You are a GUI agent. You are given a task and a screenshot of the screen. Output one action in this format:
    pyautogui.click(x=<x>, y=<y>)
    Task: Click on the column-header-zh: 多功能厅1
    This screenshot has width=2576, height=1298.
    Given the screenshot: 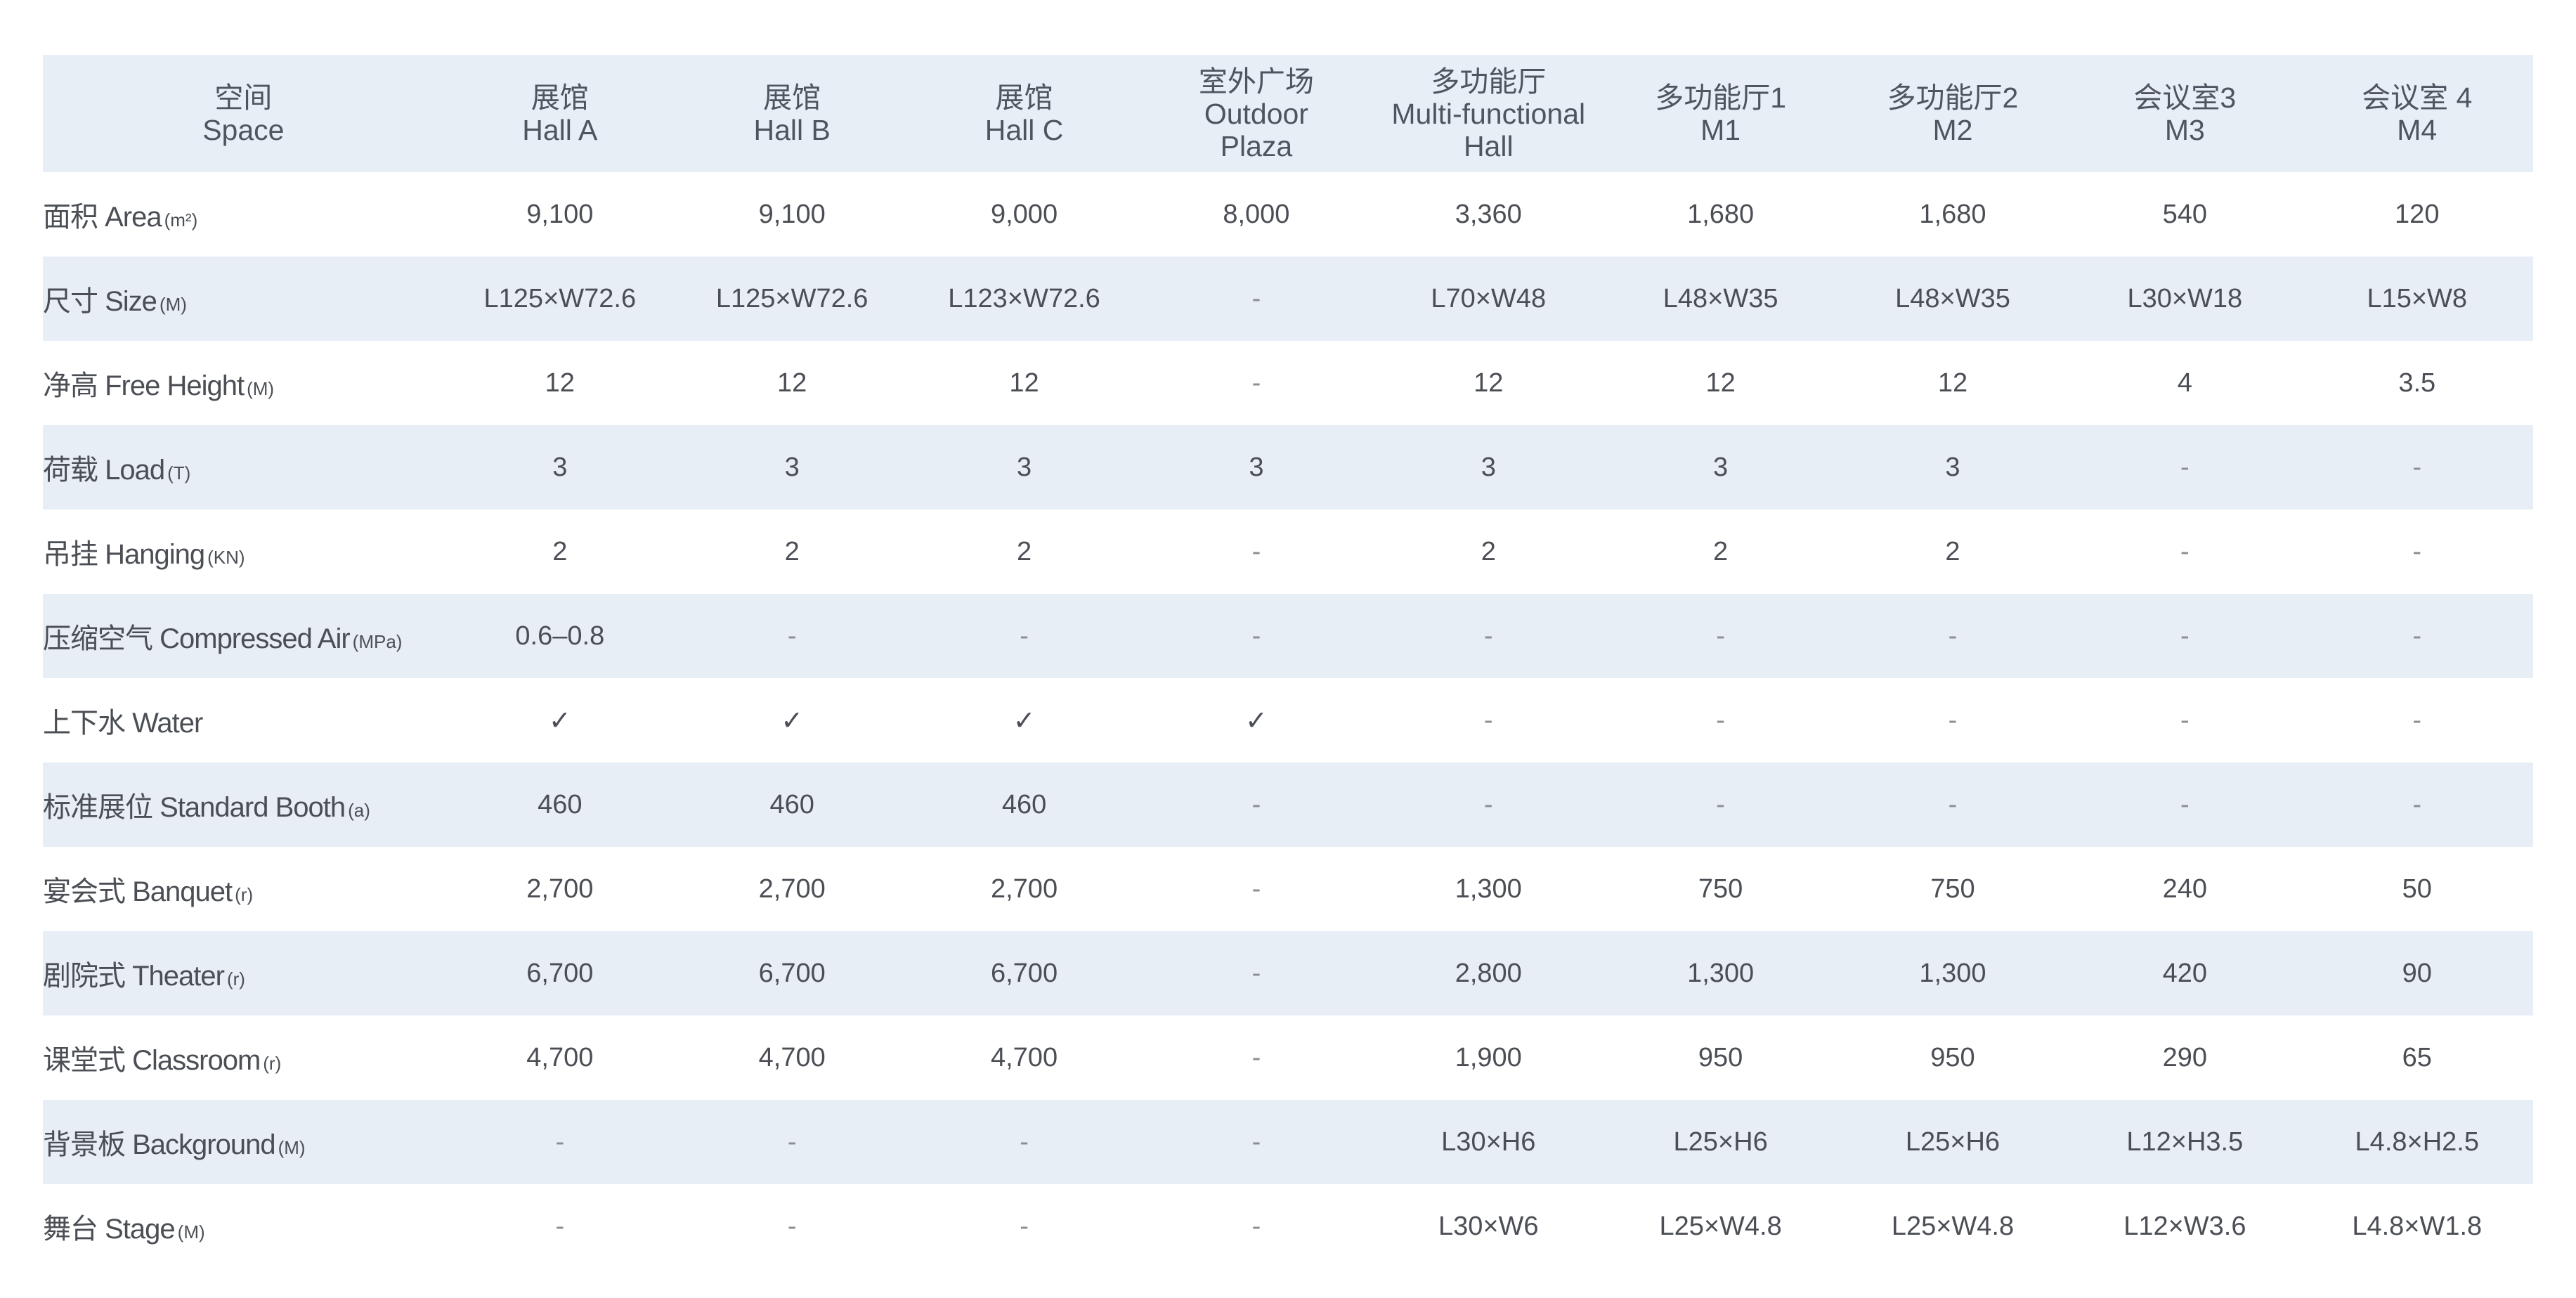 What is the action you would take?
    pyautogui.click(x=1721, y=97)
    